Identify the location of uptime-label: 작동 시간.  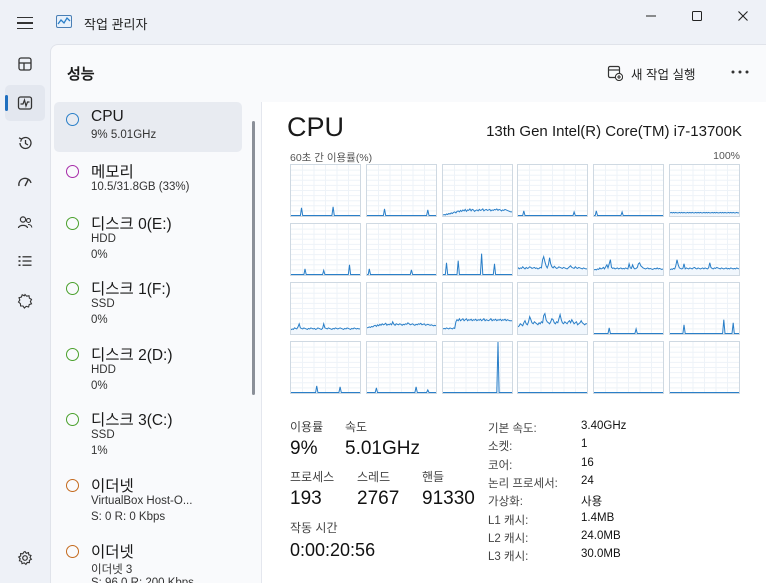
(314, 528).